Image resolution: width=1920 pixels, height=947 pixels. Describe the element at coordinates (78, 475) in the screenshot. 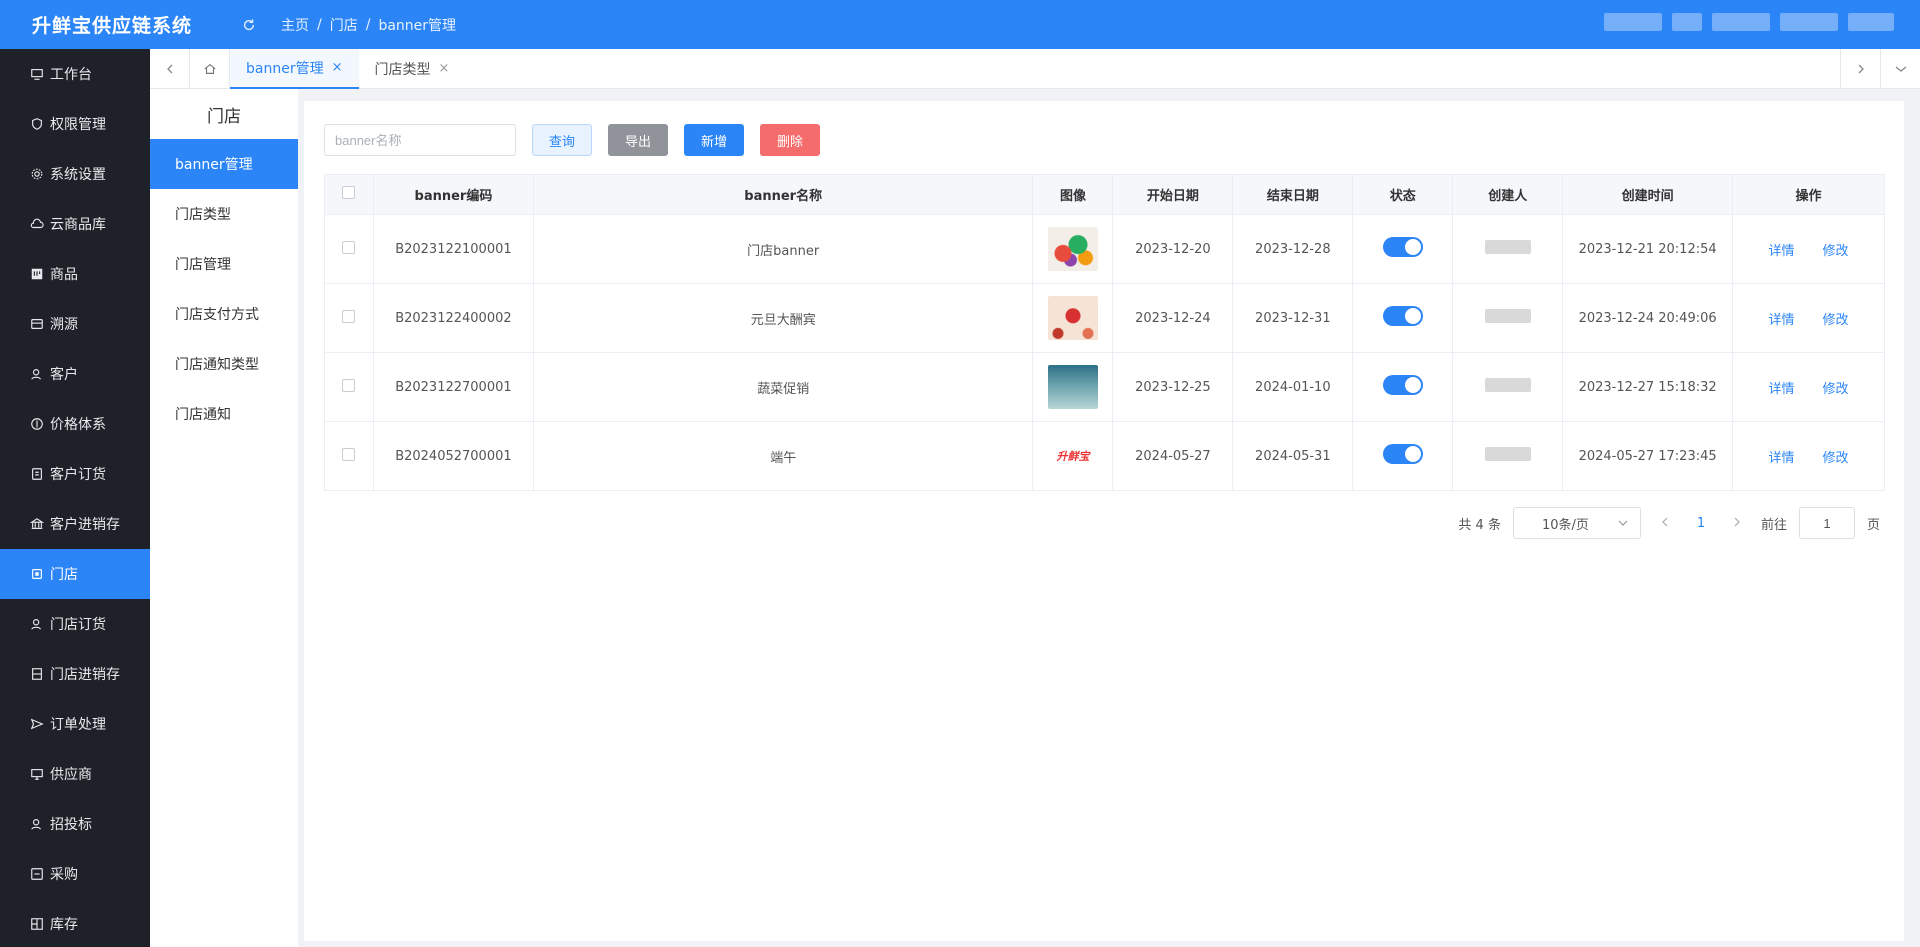

I see `sidebar-item-label: 客户订货` at that location.